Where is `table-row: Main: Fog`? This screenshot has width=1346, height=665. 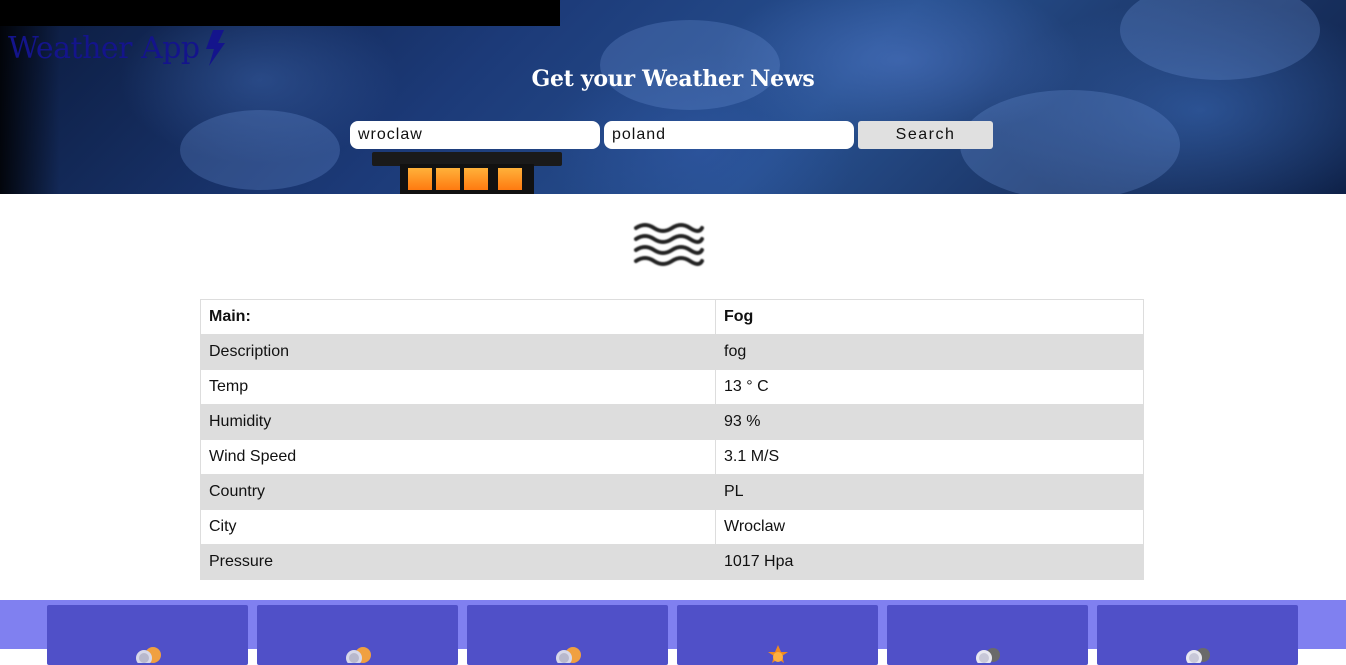
table-row: Main: Fog is located at coordinates (672, 317).